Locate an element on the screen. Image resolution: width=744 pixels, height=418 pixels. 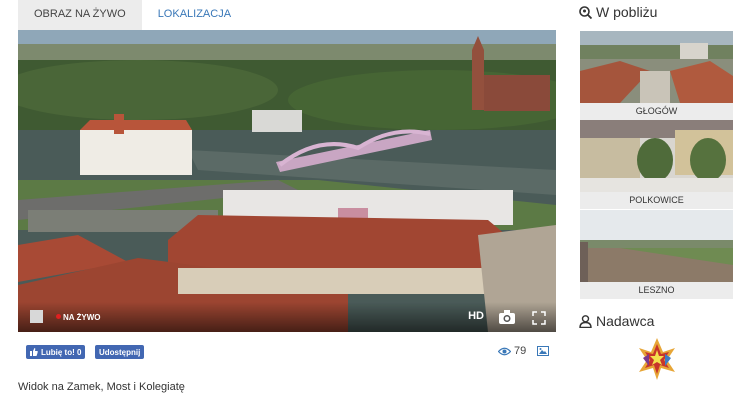
view-count: 79 is located at coordinates (520, 351).